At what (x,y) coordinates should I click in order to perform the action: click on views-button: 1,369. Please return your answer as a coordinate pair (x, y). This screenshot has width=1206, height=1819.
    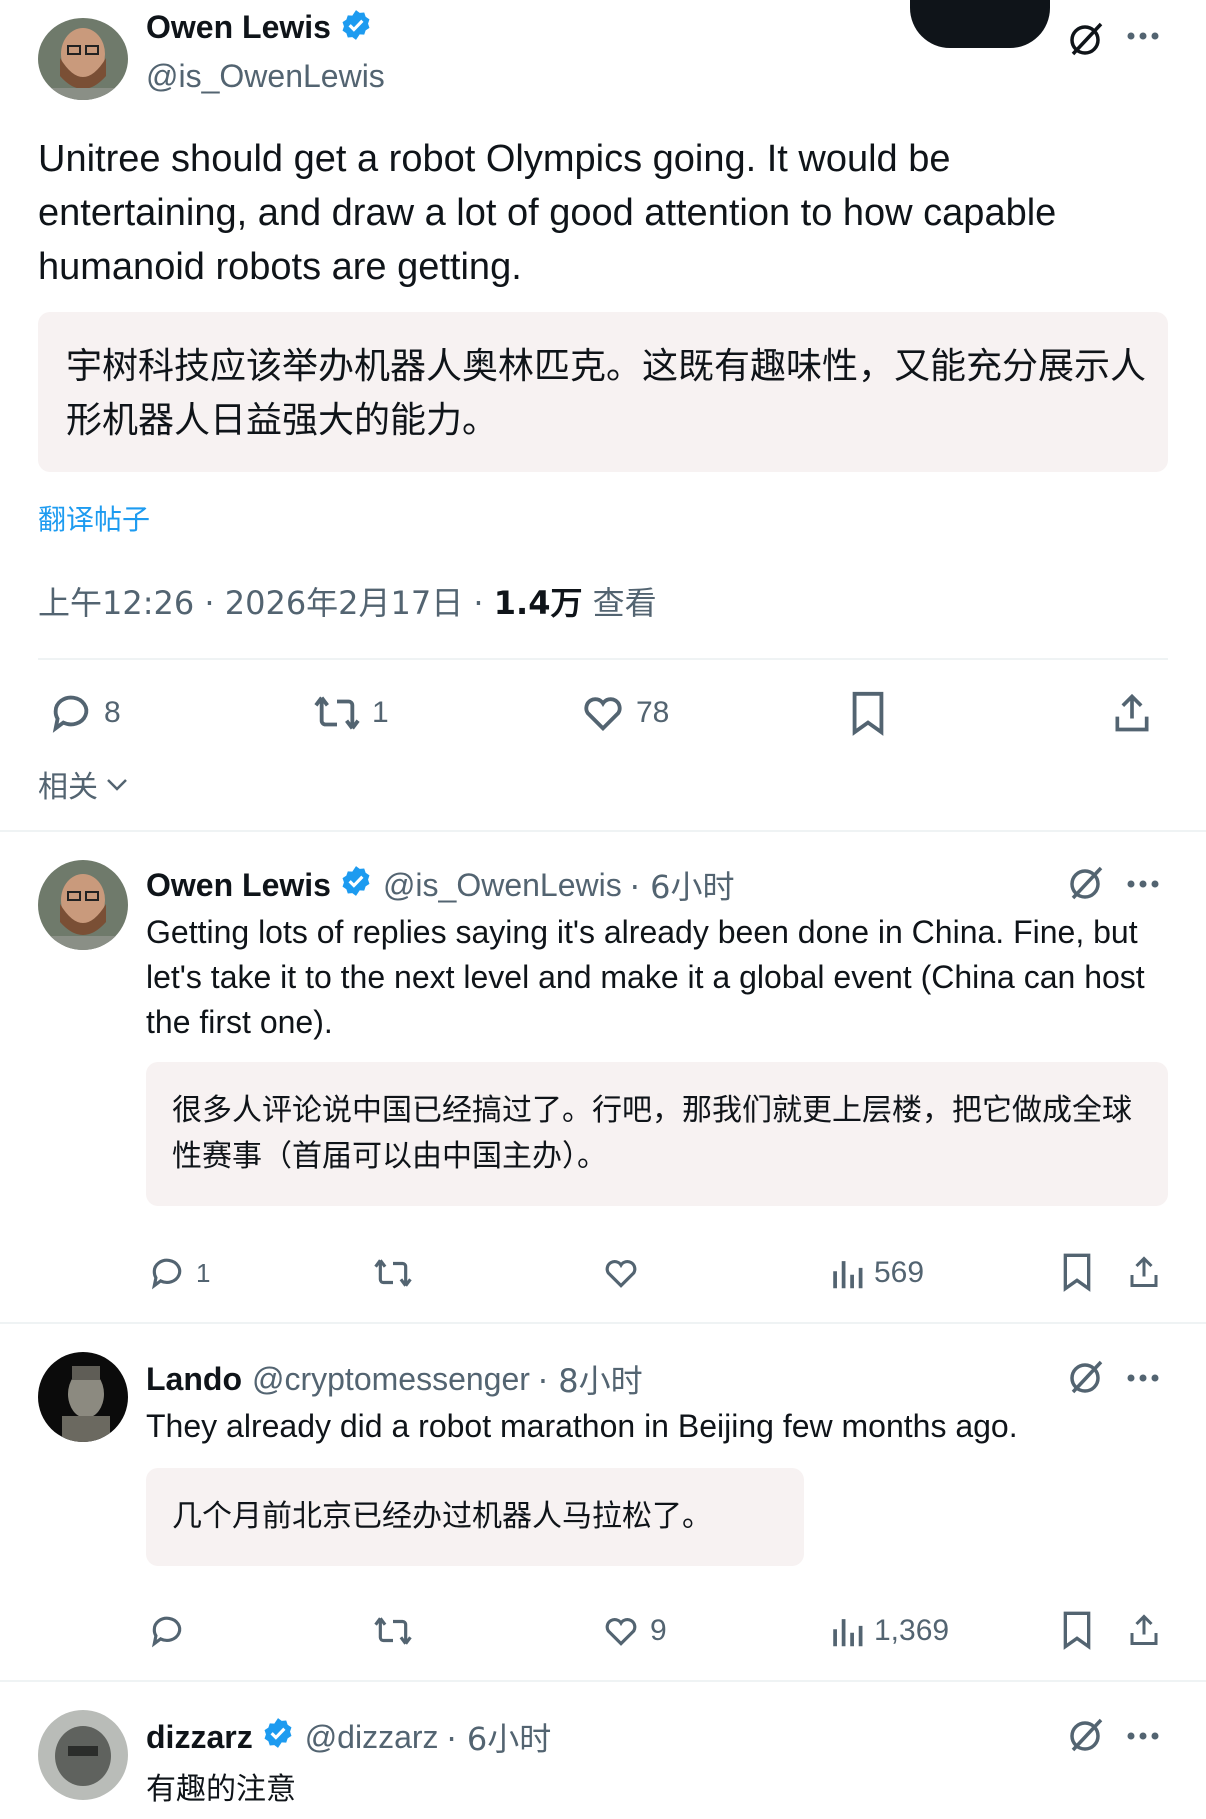
    Looking at the image, I should click on (889, 1631).